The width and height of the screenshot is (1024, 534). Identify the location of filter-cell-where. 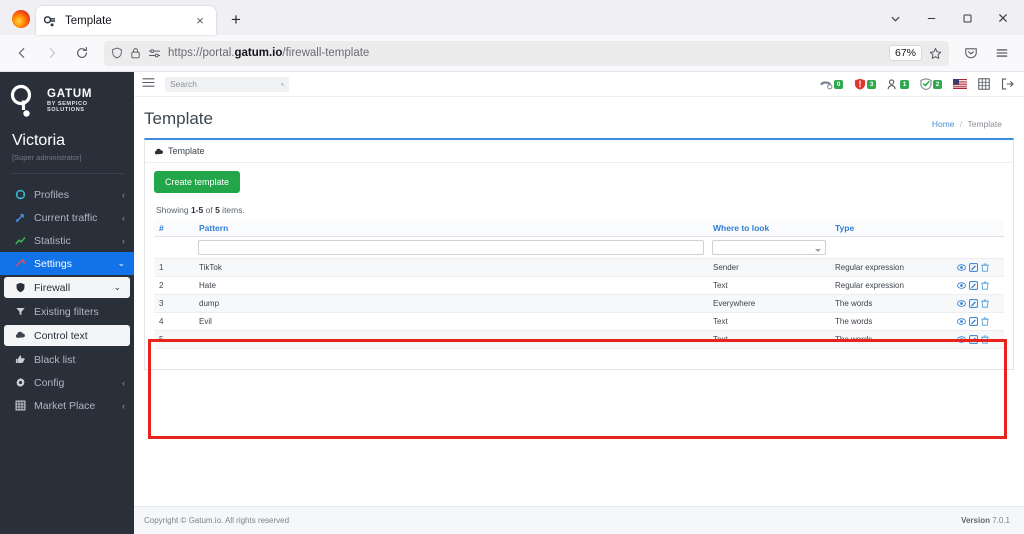
(769, 247).